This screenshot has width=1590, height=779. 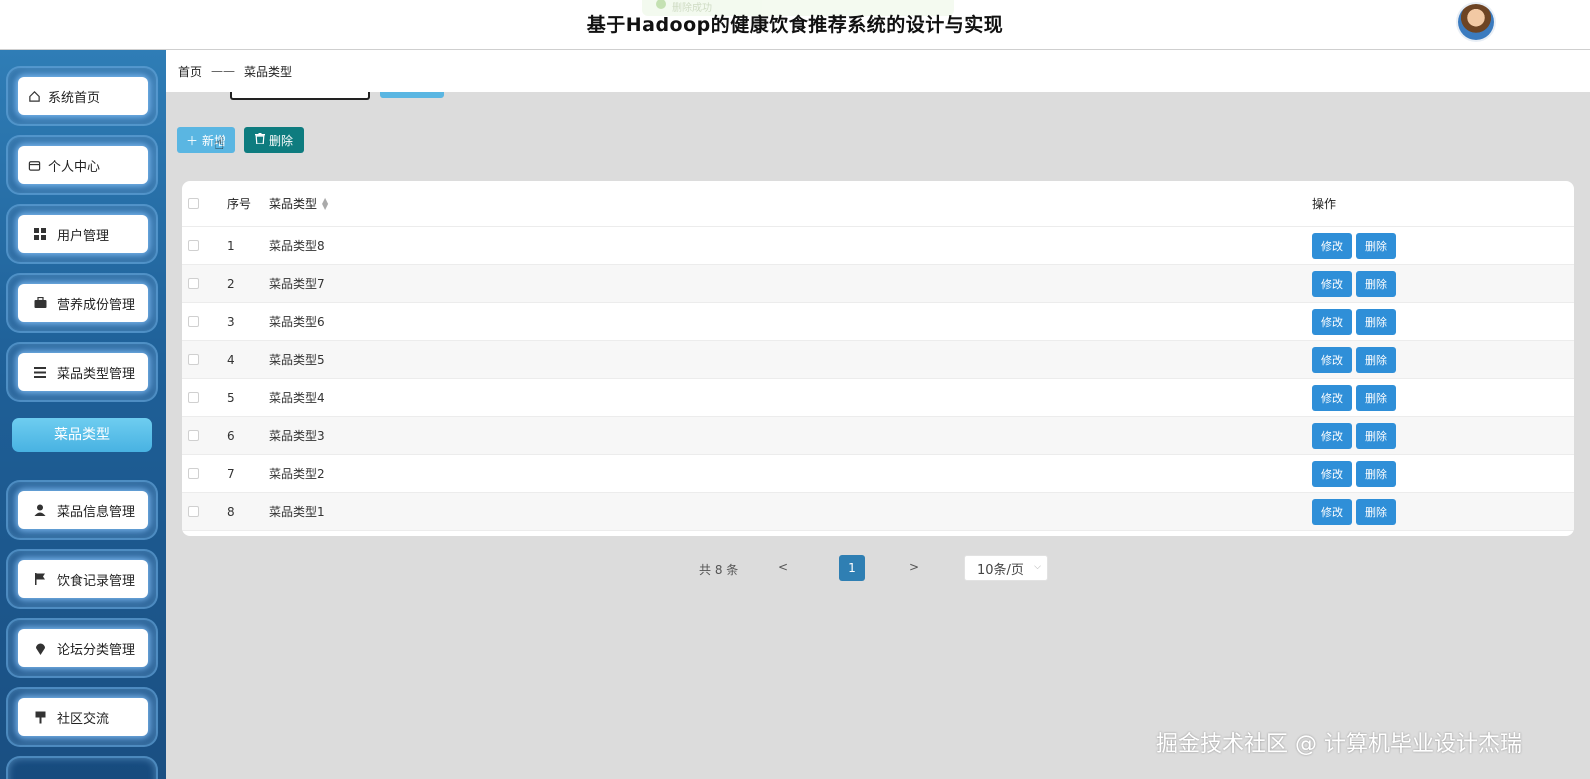 I want to click on row-dish-type: 菜品类型5, so click(x=297, y=360).